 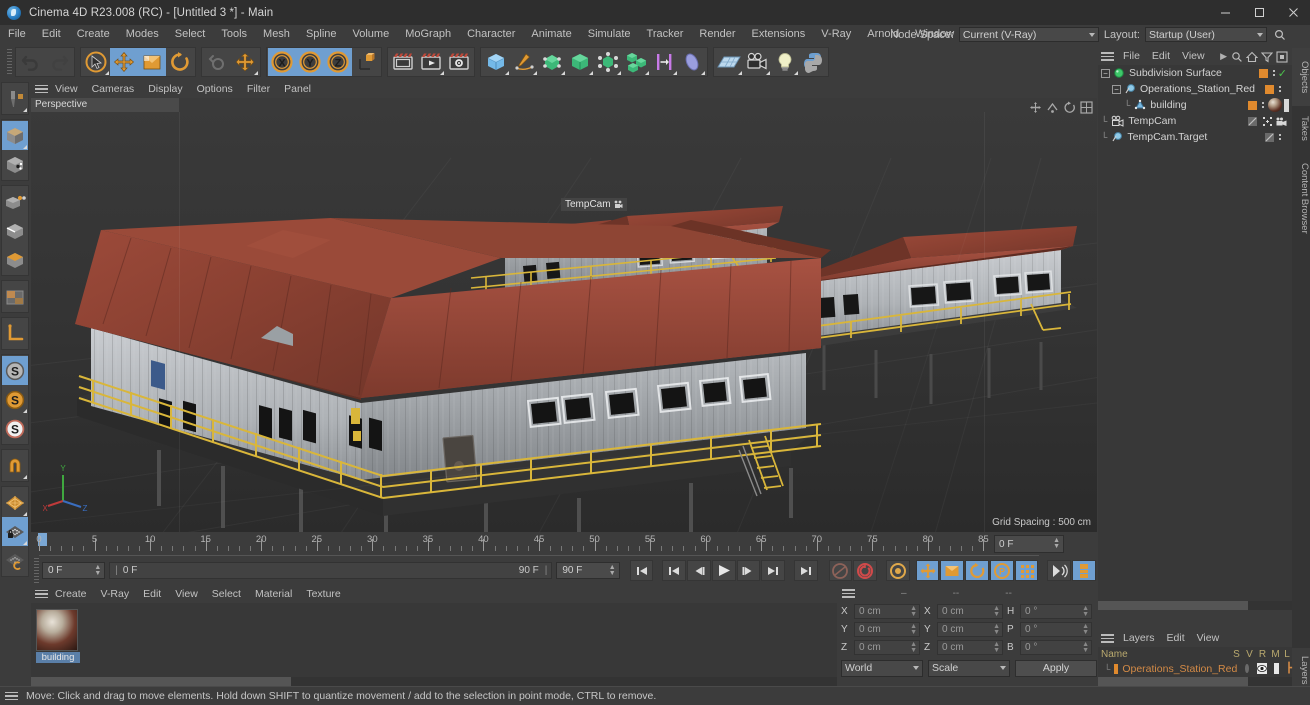 What do you see at coordinates (540, 545) in the screenshot?
I see `timeline-ruler: 051015202530354045505560657075808590` at bounding box center [540, 545].